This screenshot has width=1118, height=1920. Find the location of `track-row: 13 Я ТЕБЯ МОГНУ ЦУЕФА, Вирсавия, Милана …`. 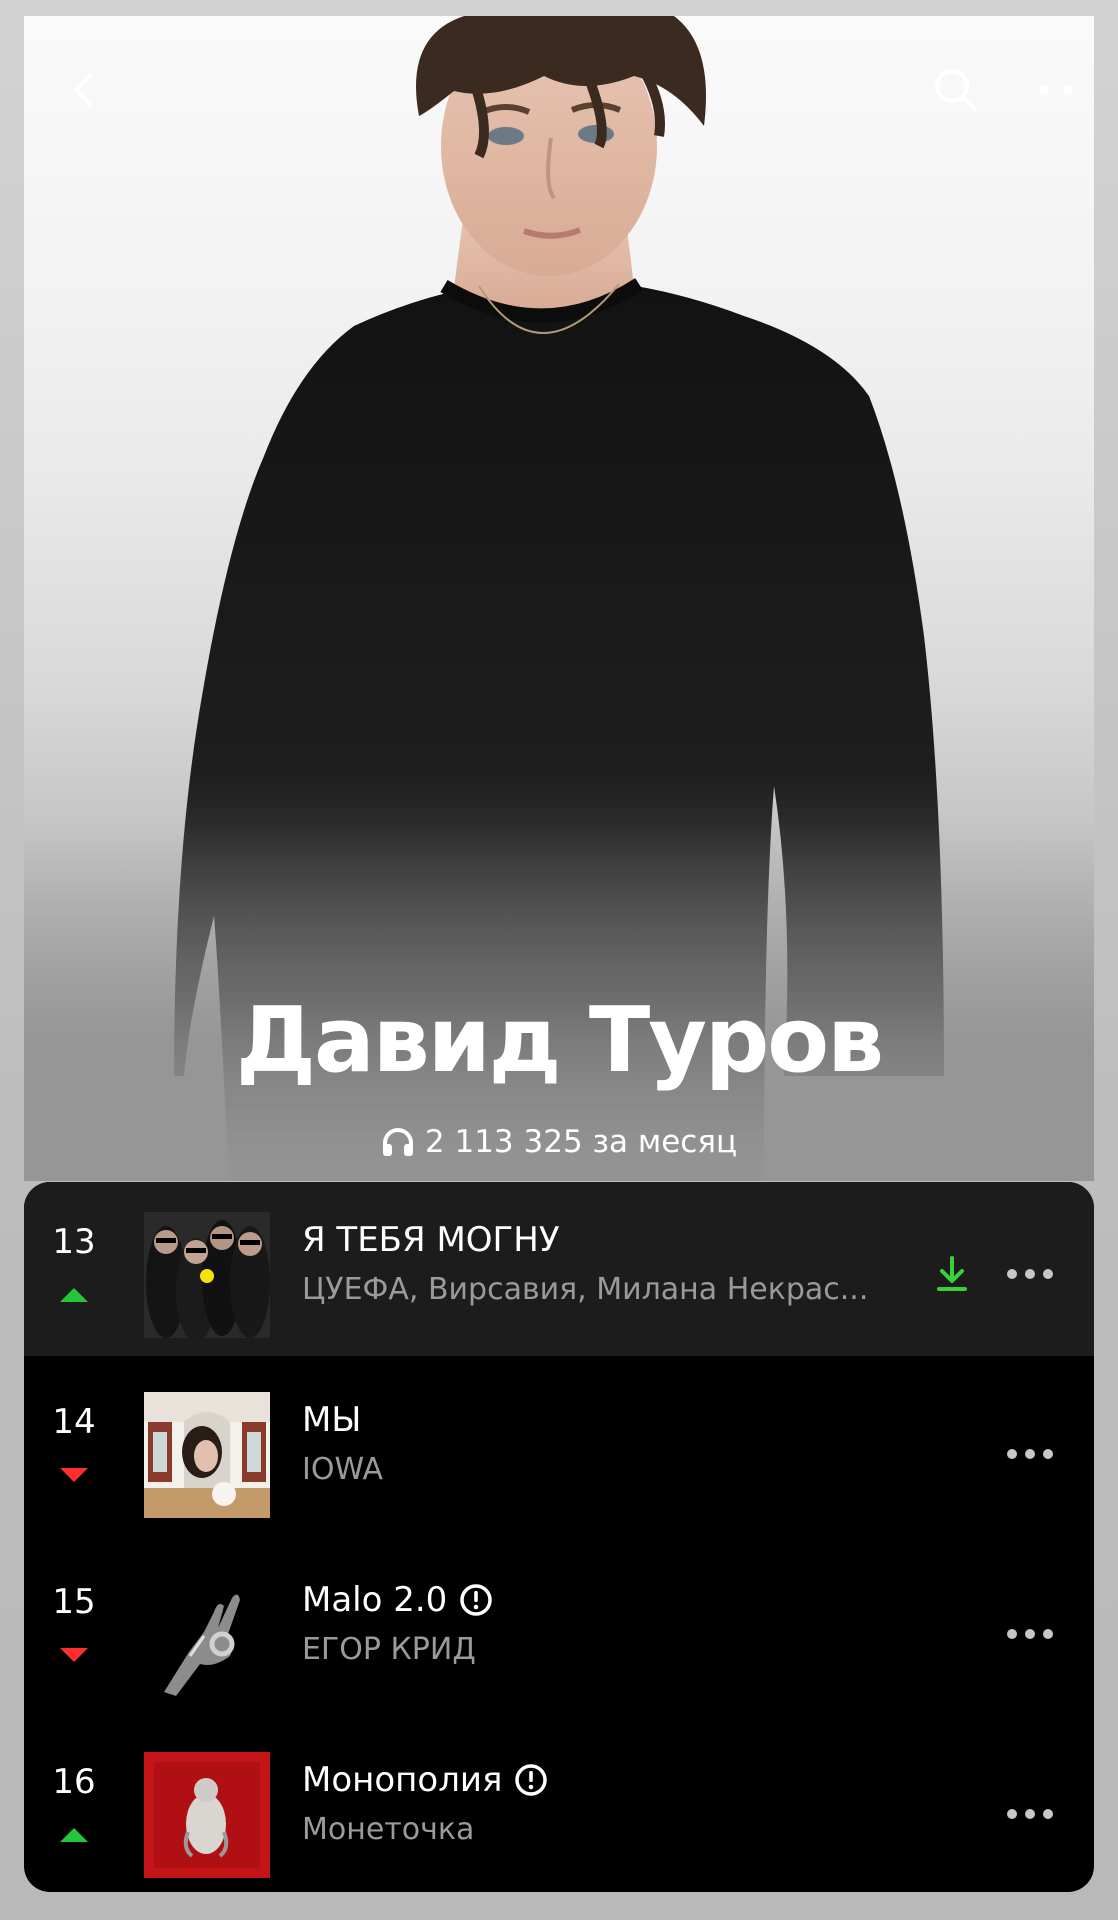

track-row: 13 Я ТЕБЯ МОГНУ ЦУЕФА, Вирсавия, Милана … is located at coordinates (559, 1269).